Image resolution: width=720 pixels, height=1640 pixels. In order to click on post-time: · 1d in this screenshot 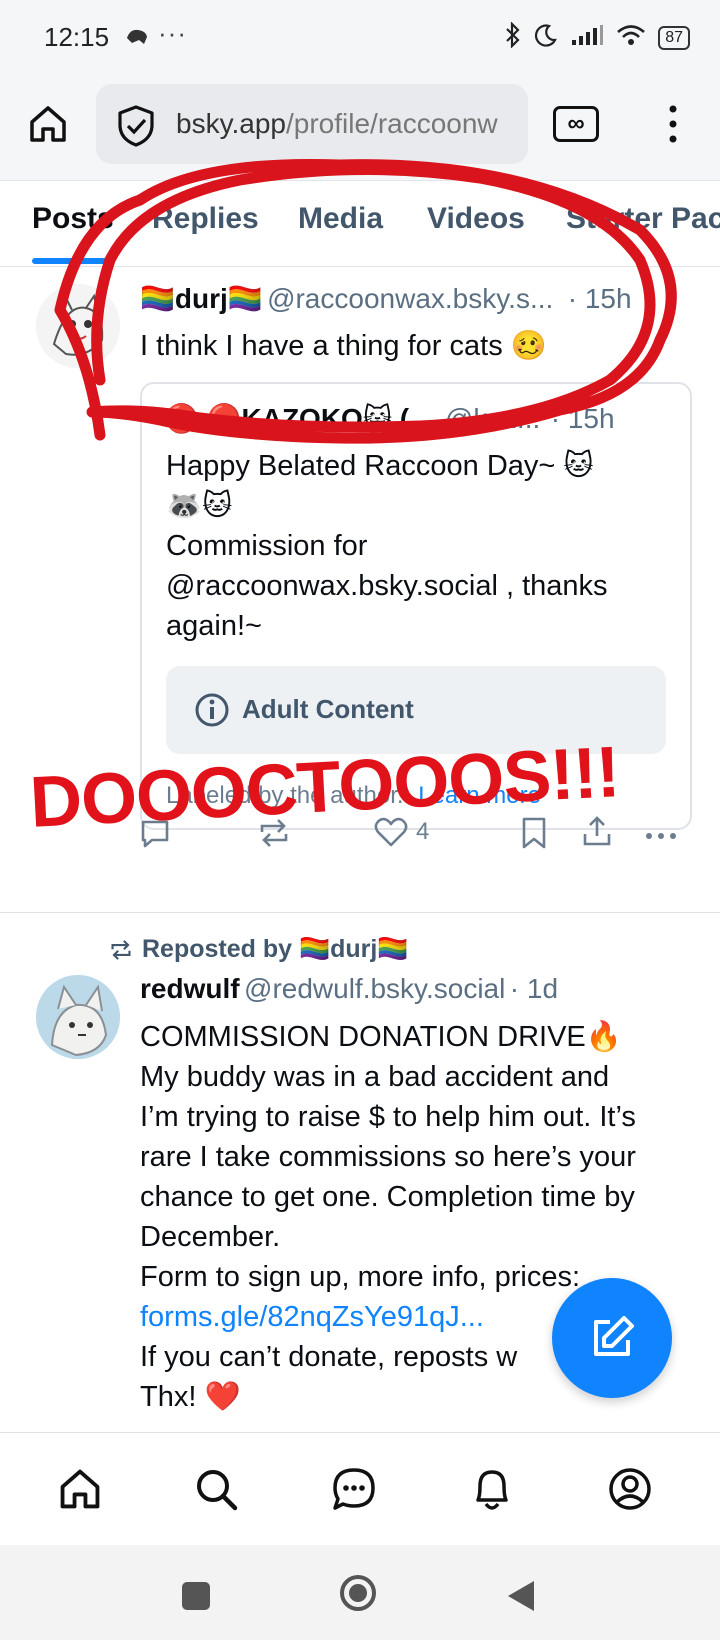, I will do `click(534, 988)`.